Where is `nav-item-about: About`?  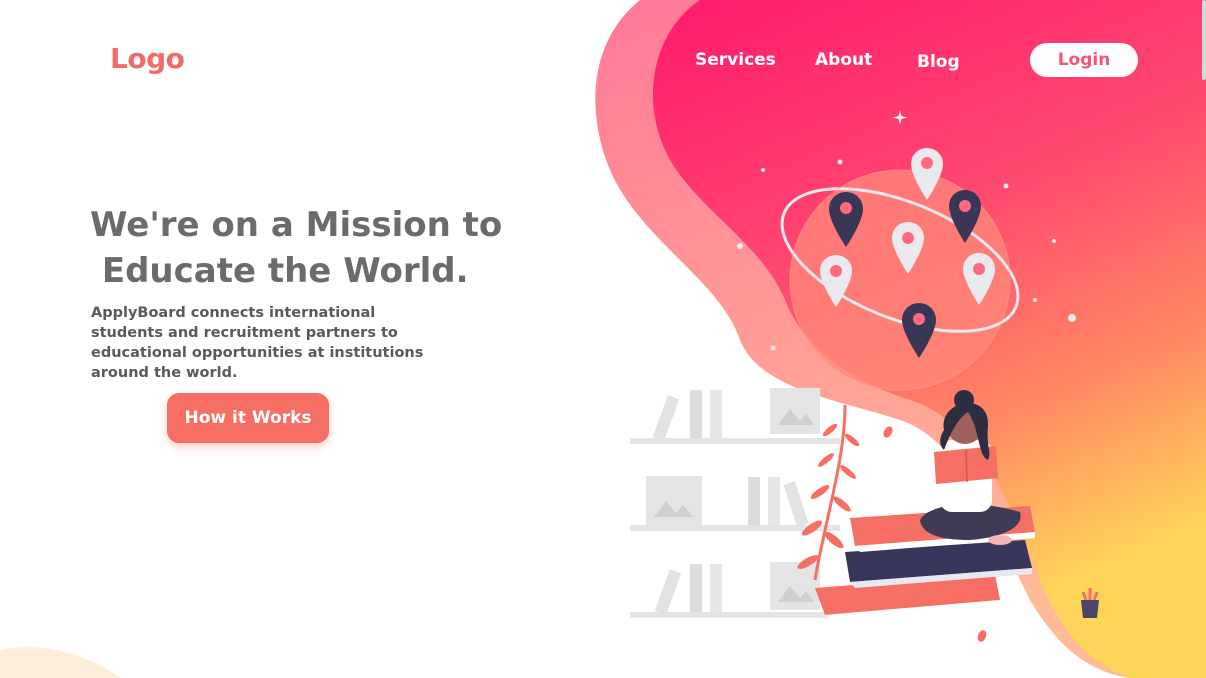
nav-item-about: About is located at coordinates (843, 60).